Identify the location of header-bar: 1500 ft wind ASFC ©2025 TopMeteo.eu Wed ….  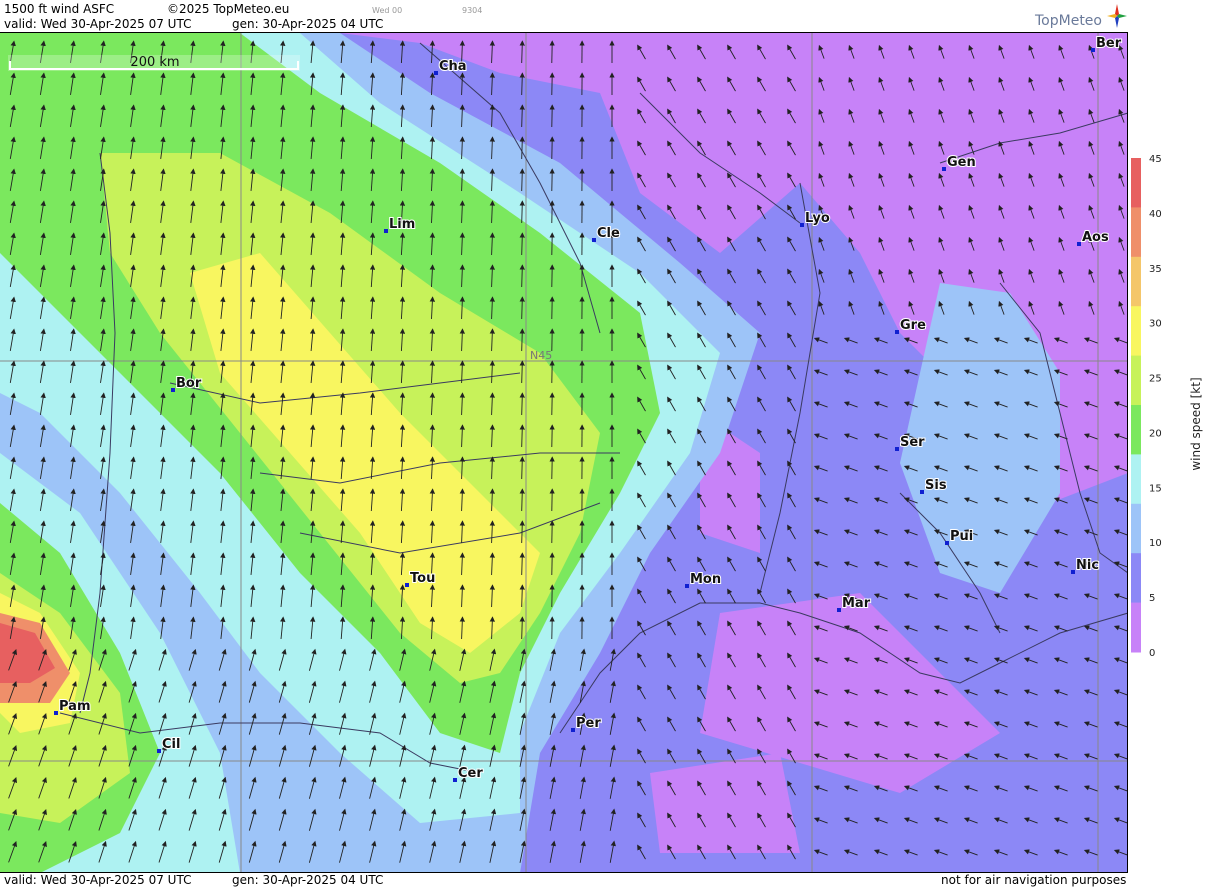
(564, 16).